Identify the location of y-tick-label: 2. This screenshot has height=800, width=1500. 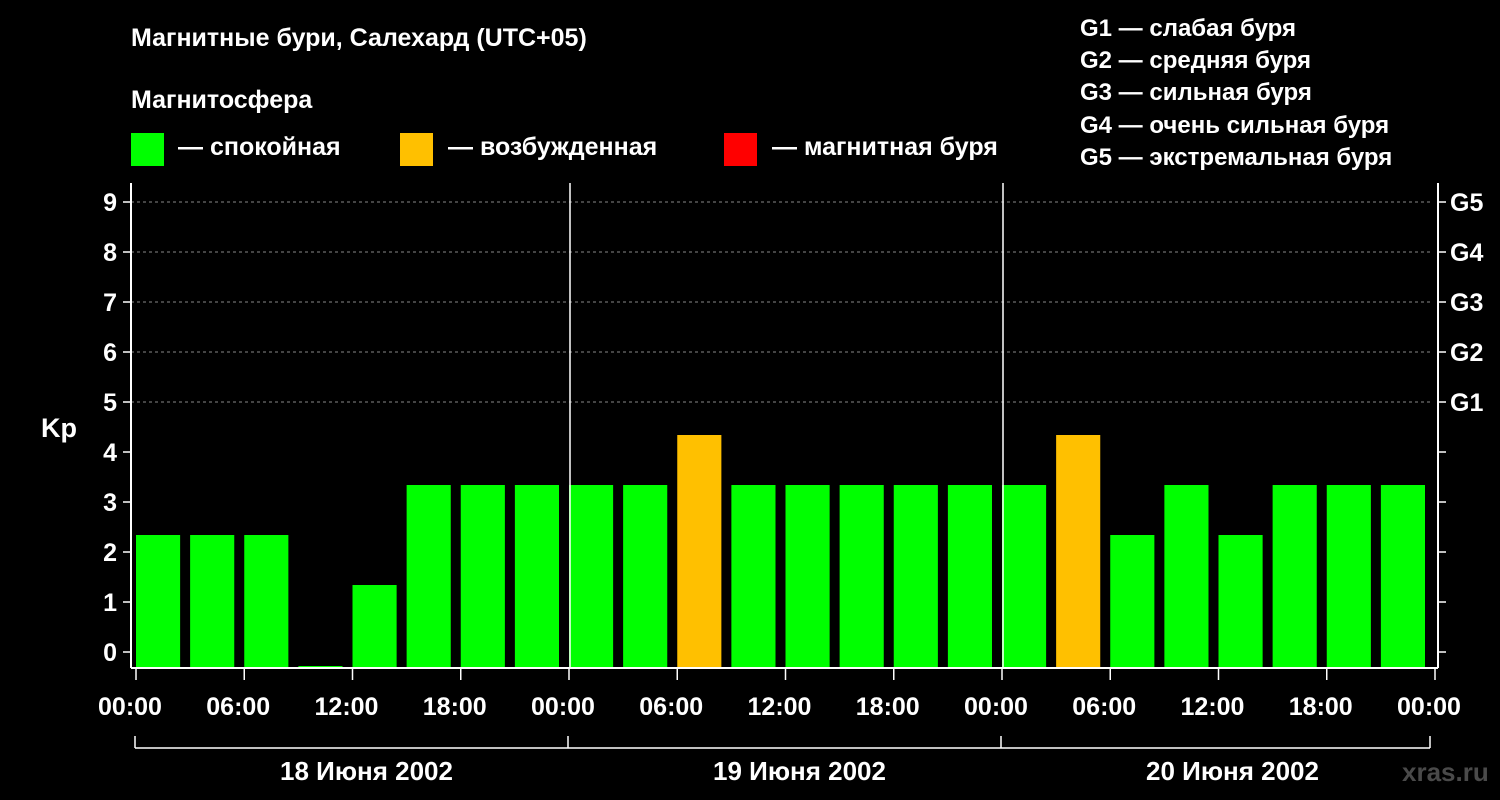
(110, 553).